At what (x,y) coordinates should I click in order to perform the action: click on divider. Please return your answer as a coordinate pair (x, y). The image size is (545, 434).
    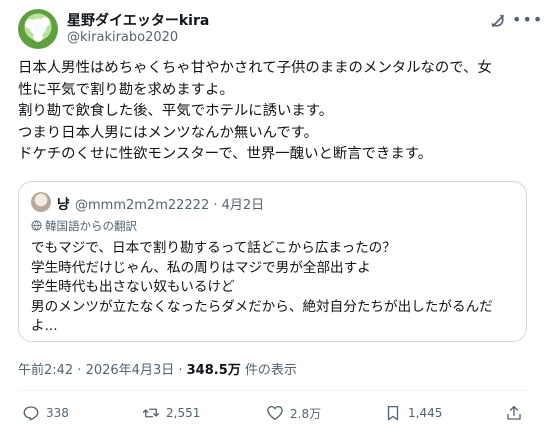
    Looking at the image, I should click on (272, 390).